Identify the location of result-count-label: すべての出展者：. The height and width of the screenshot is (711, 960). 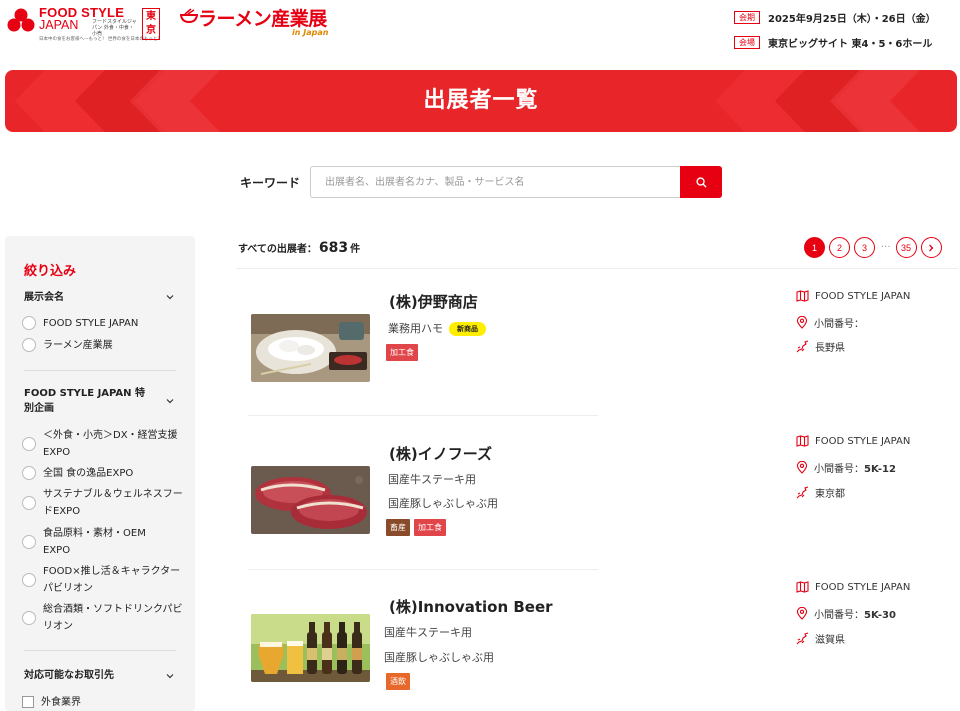
(277, 249).